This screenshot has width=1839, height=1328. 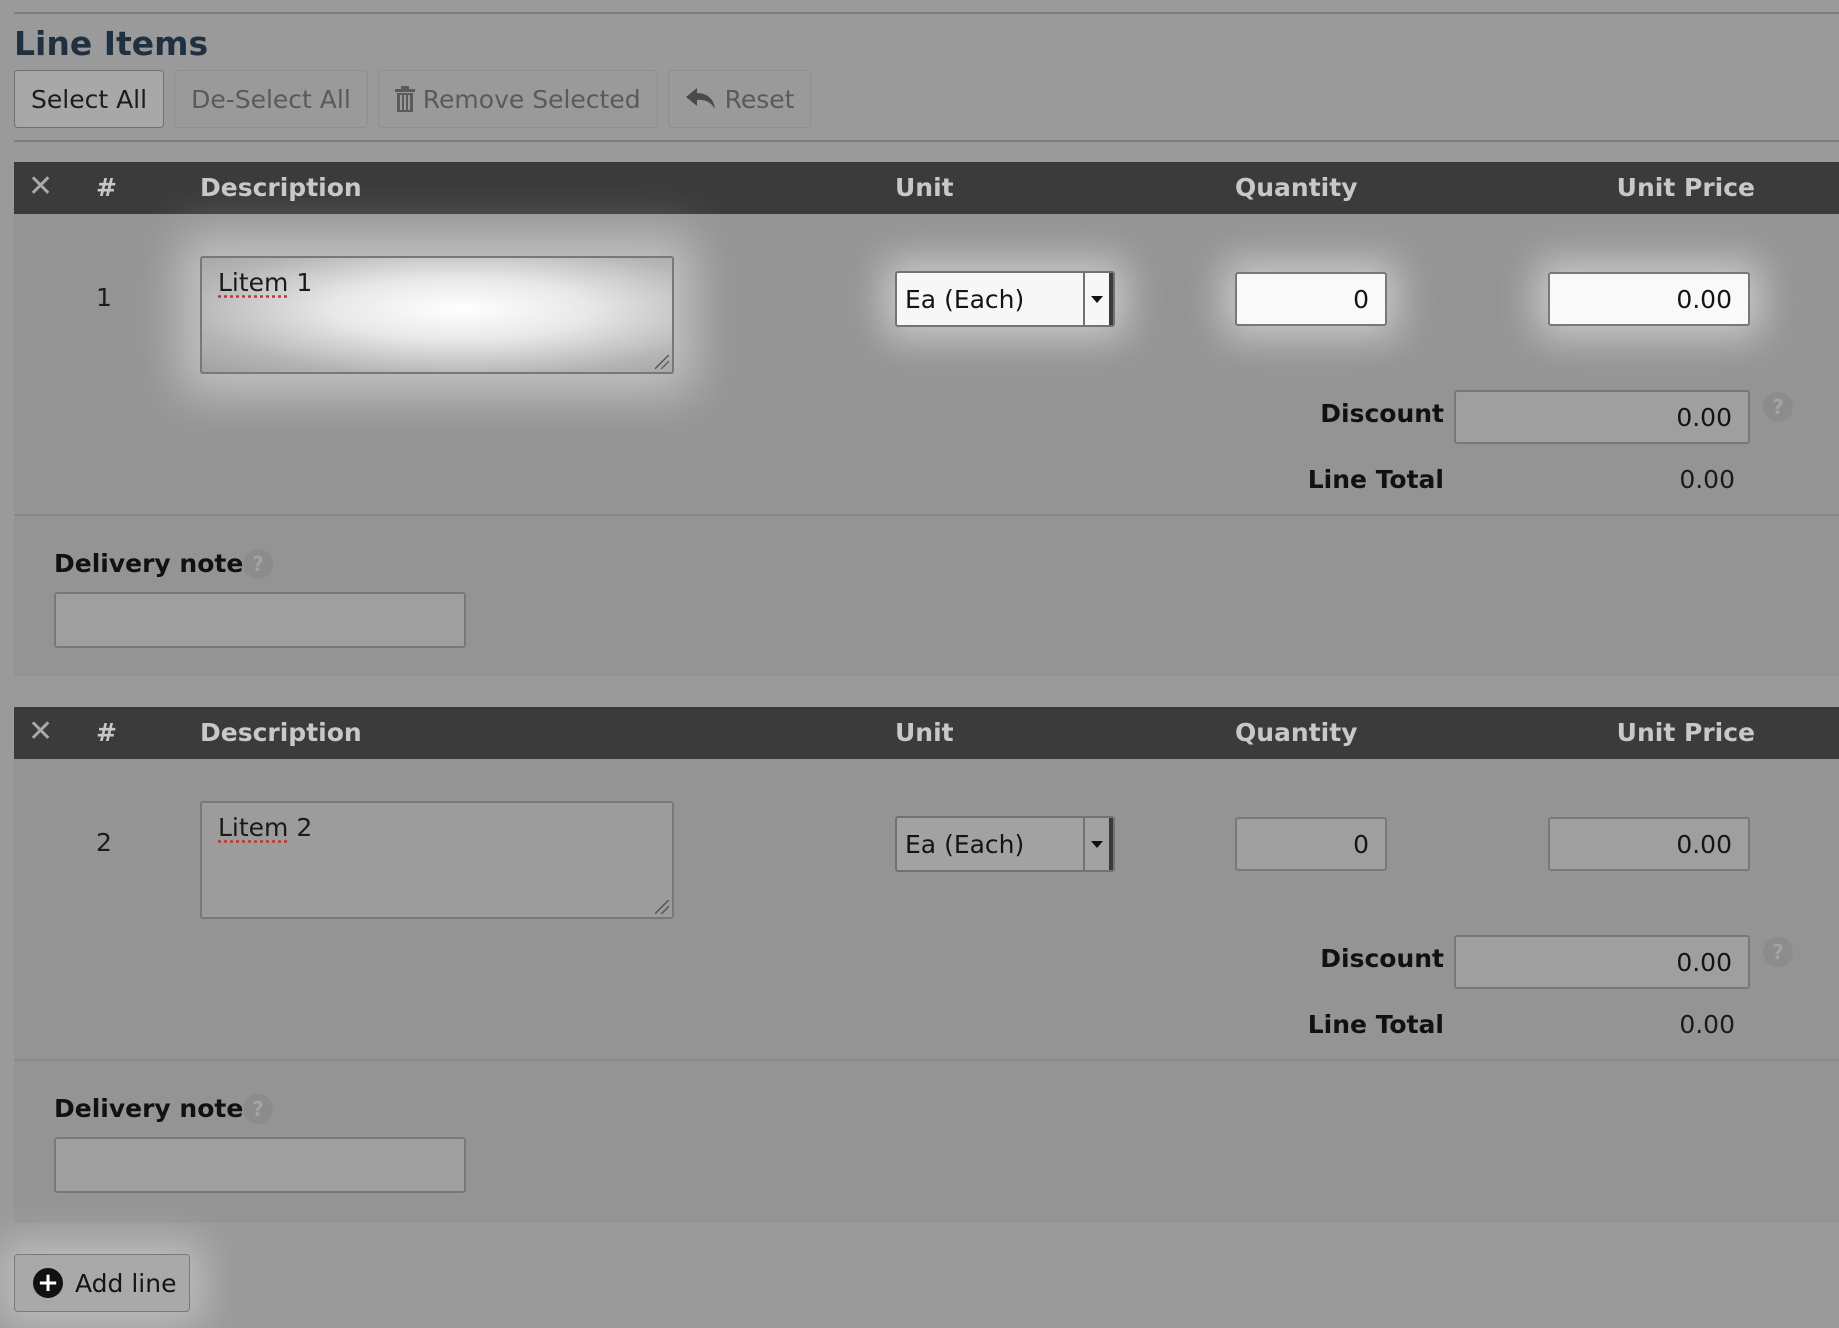 I want to click on deselect-all-button: De-Select All, so click(x=271, y=99).